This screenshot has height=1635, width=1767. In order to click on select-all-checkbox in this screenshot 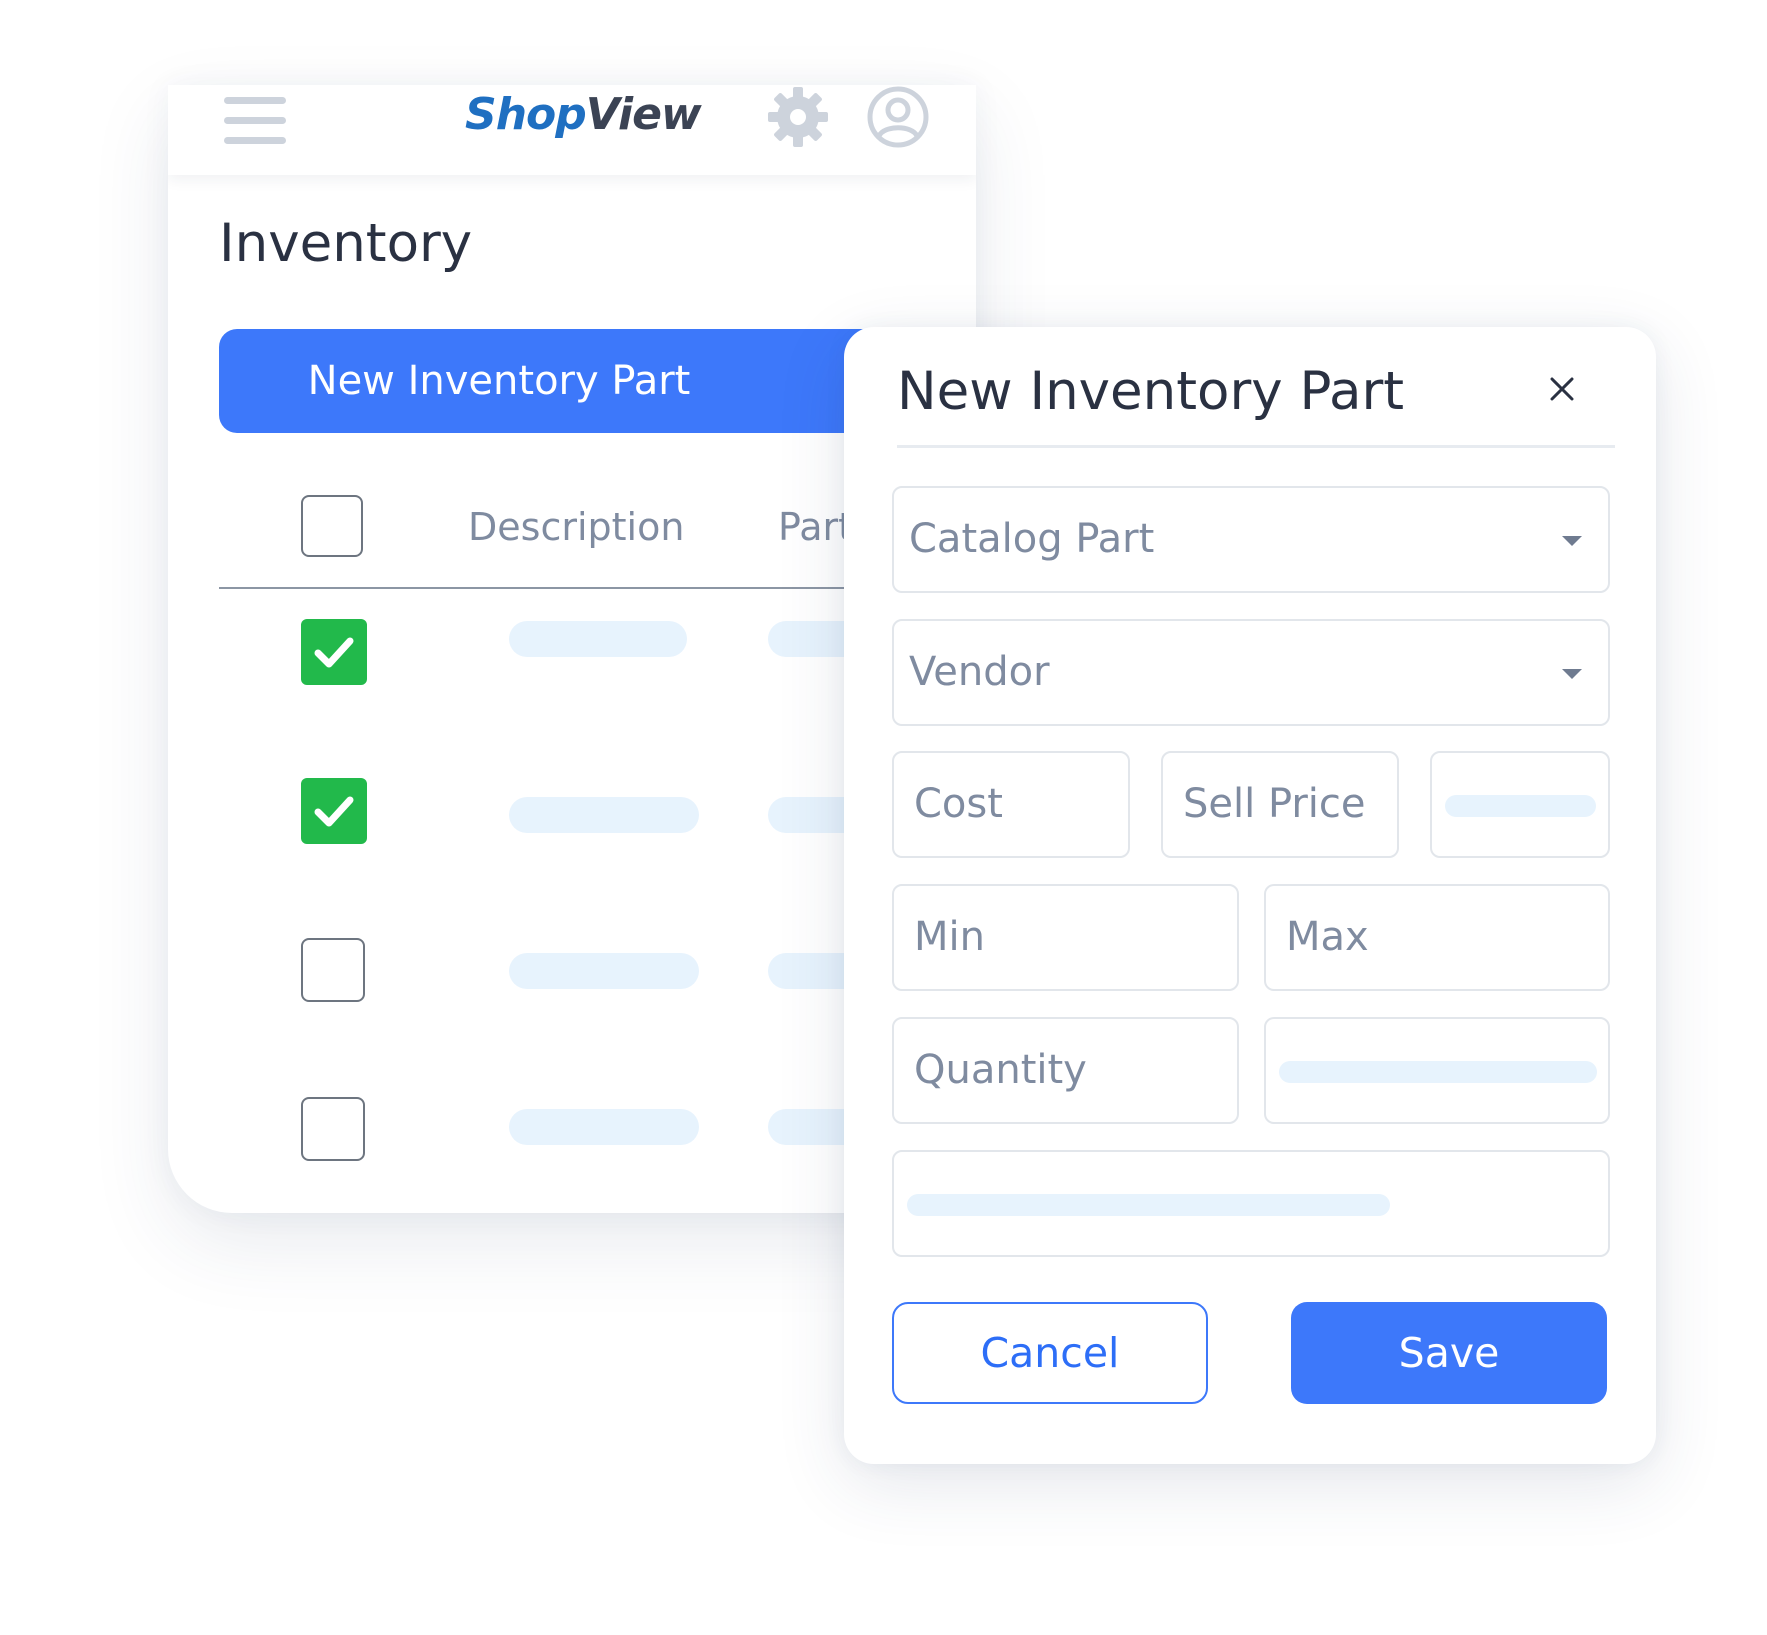, I will do `click(332, 526)`.